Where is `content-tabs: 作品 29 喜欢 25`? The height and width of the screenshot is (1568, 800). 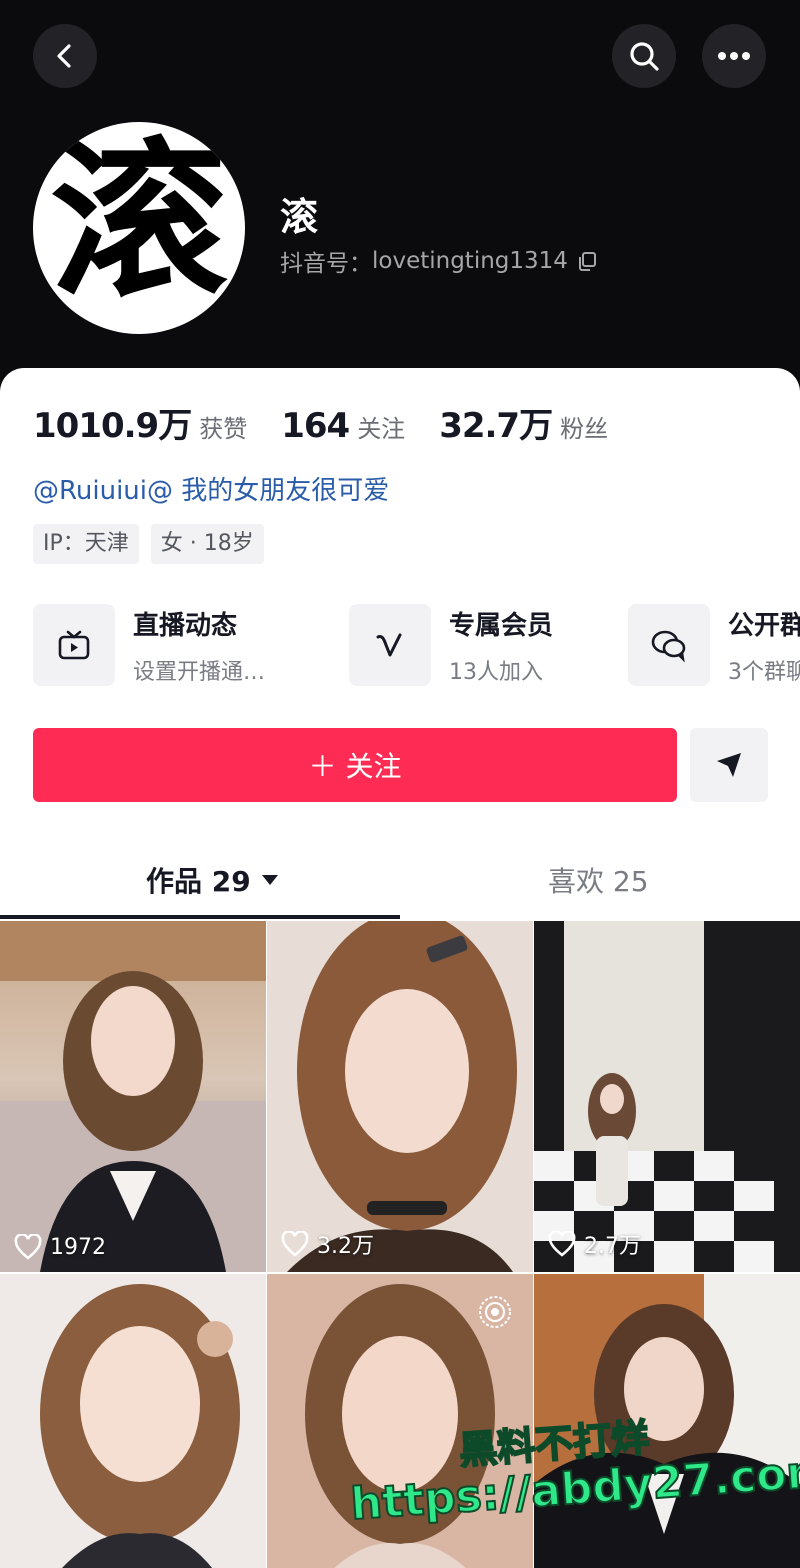 content-tabs: 作品 29 喜欢 25 is located at coordinates (400, 870).